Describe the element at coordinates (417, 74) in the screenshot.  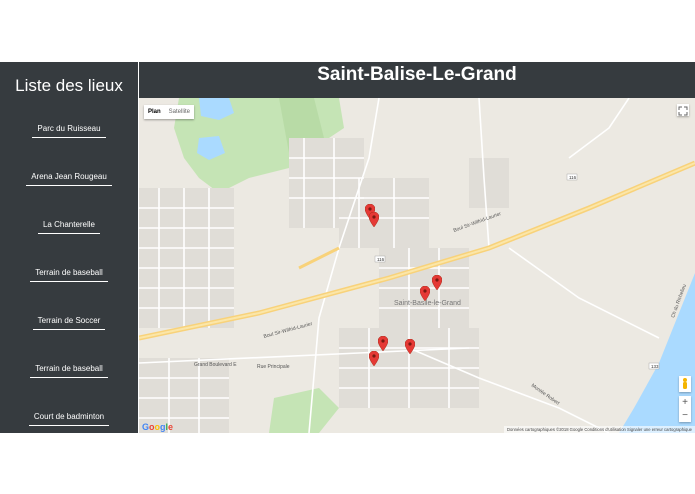
I see `page-title: Saint-Balise-Le-Grand` at that location.